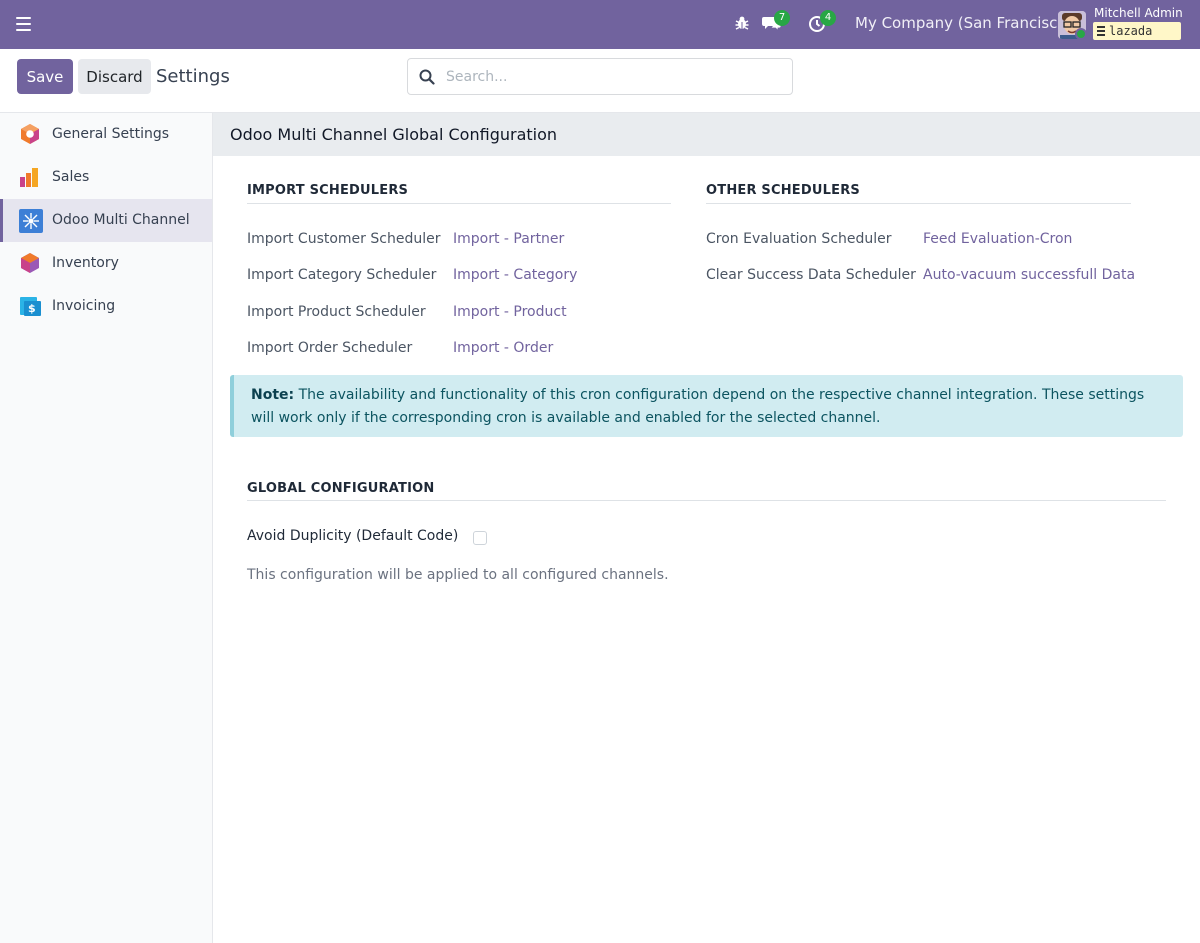  I want to click on search-icon, so click(427, 79).